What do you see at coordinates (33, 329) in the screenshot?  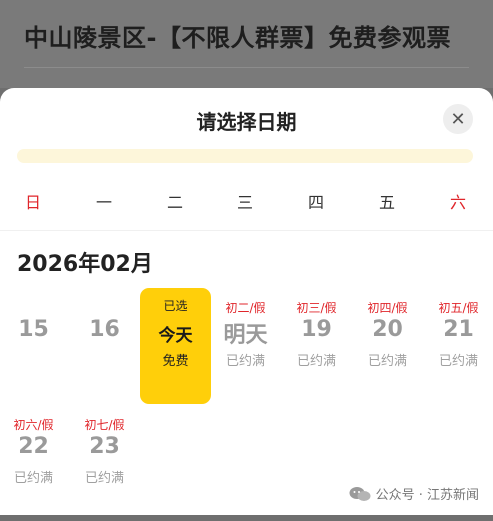 I see `day-number: 15` at bounding box center [33, 329].